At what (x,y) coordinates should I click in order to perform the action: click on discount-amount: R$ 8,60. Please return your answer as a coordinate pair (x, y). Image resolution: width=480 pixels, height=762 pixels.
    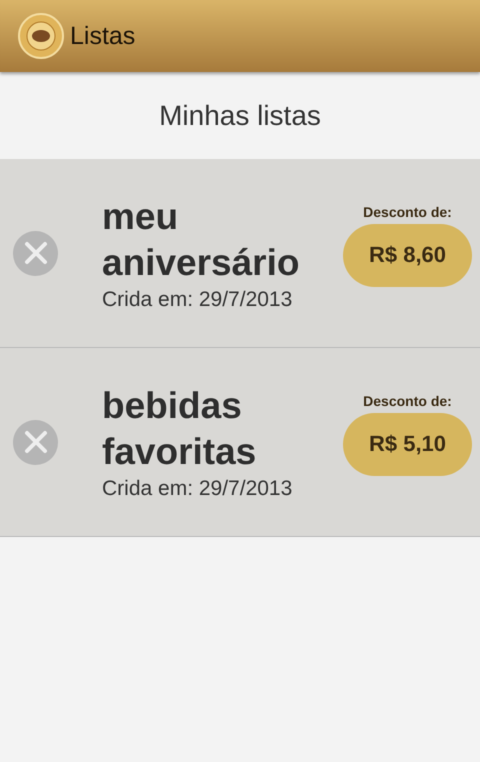
    Looking at the image, I should click on (407, 255).